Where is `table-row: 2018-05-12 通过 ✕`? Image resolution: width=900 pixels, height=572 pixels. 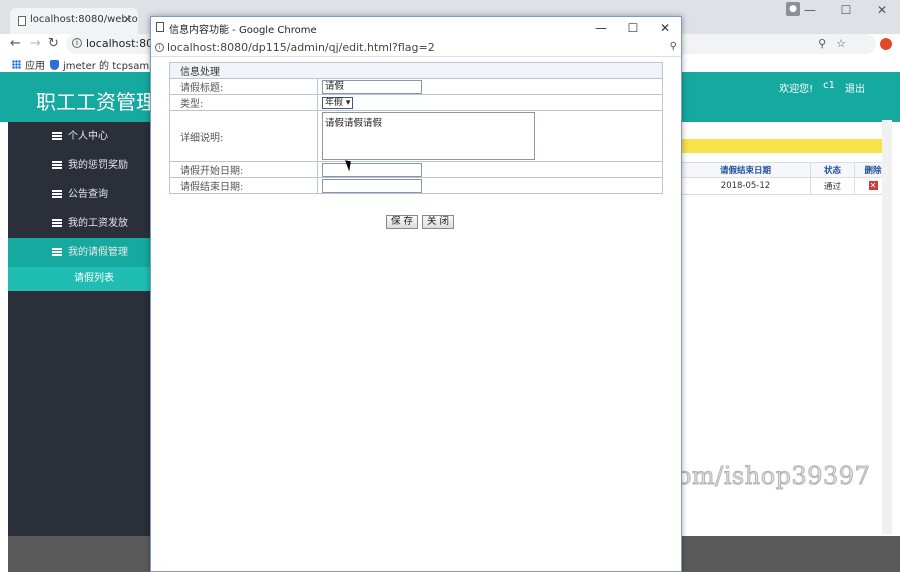
table-row: 2018-05-12 通过 ✕ is located at coordinates (786, 186).